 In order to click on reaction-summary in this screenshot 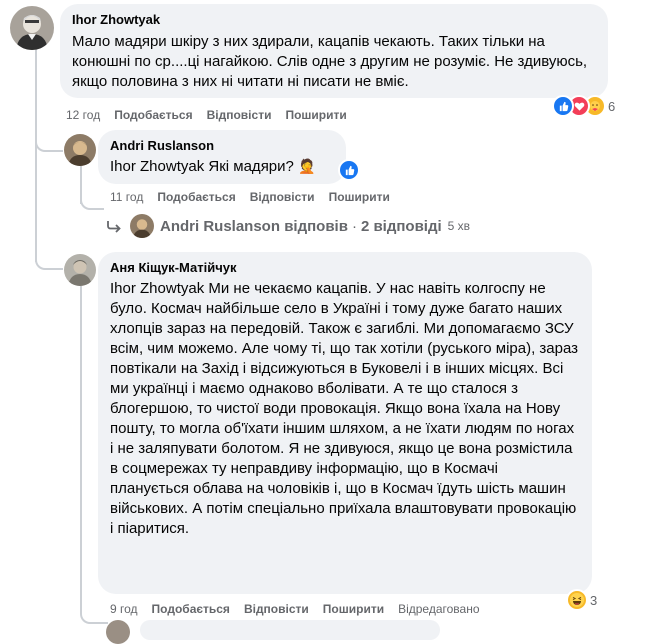, I will do `click(349, 170)`.